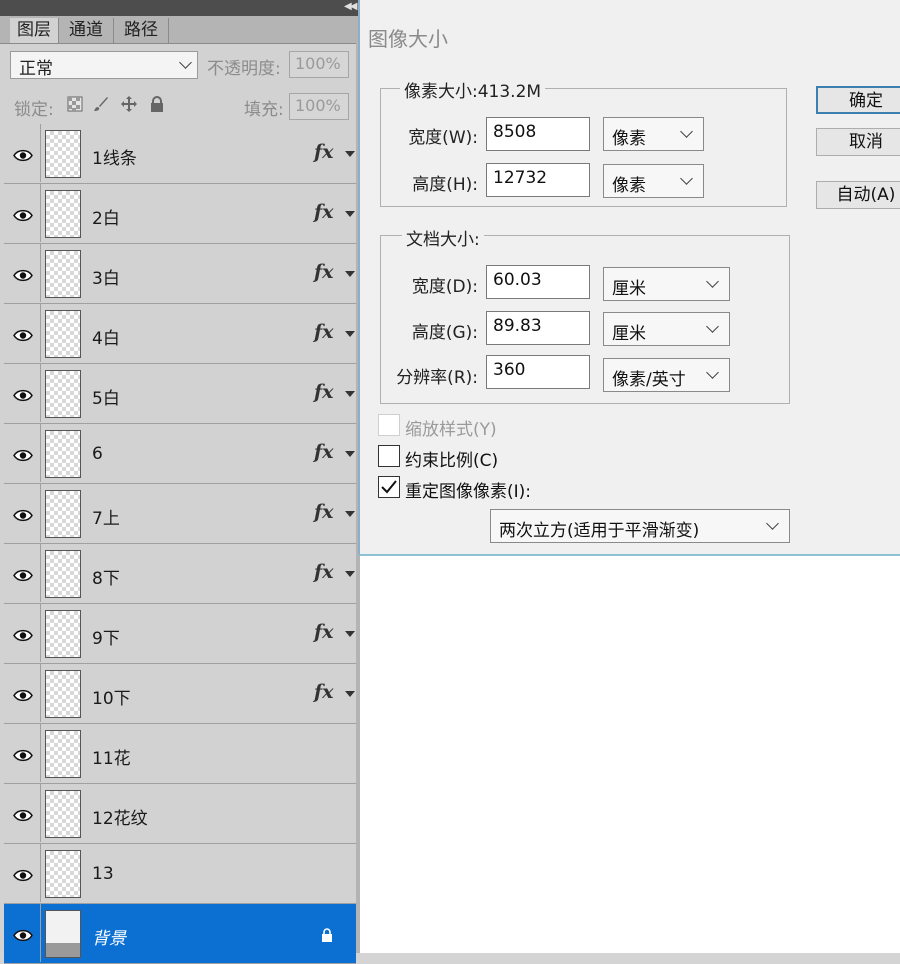 This screenshot has height=964, width=900. What do you see at coordinates (389, 425) in the screenshot?
I see `scale-styles-checkbox` at bounding box center [389, 425].